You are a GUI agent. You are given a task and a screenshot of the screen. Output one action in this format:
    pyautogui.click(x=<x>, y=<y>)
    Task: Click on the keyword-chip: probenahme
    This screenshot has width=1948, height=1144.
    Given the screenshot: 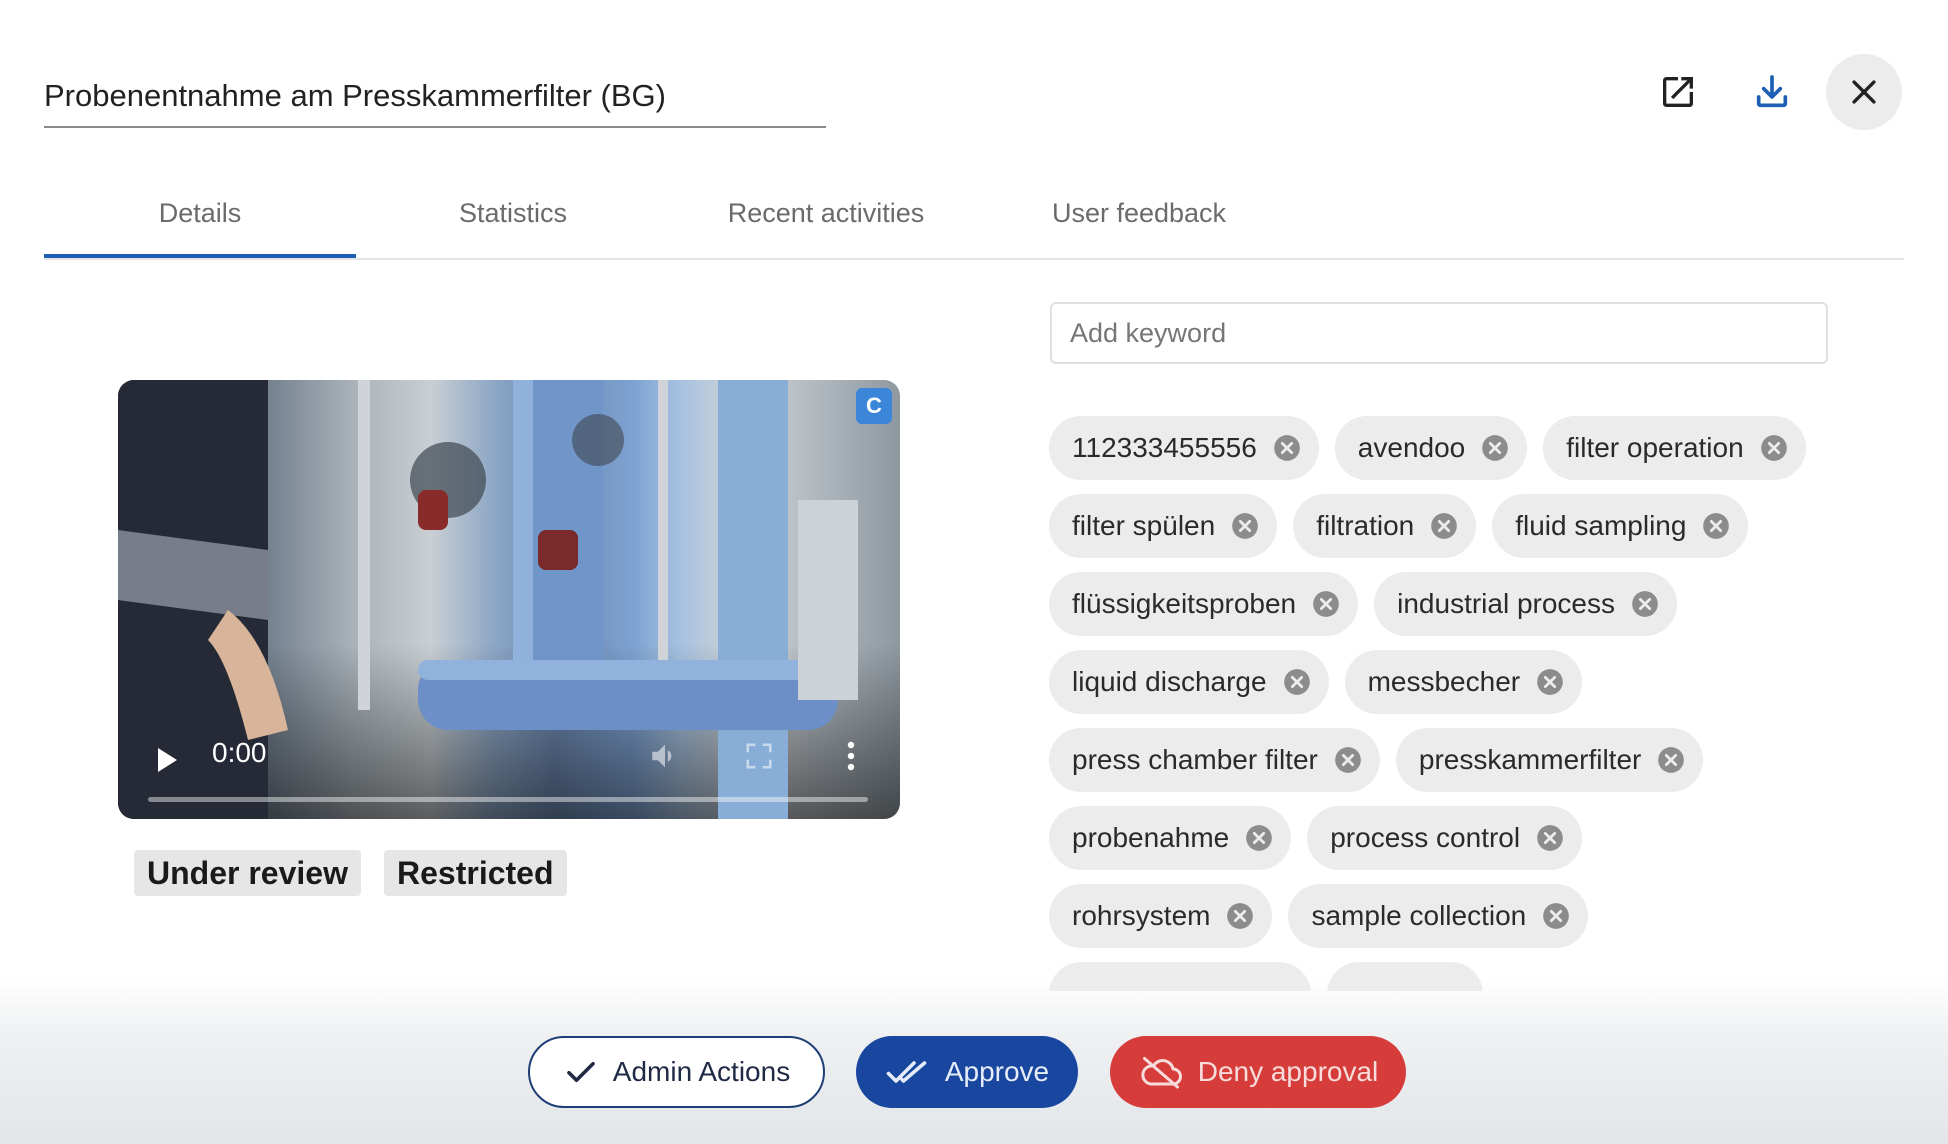 What is the action you would take?
    pyautogui.click(x=1170, y=838)
    